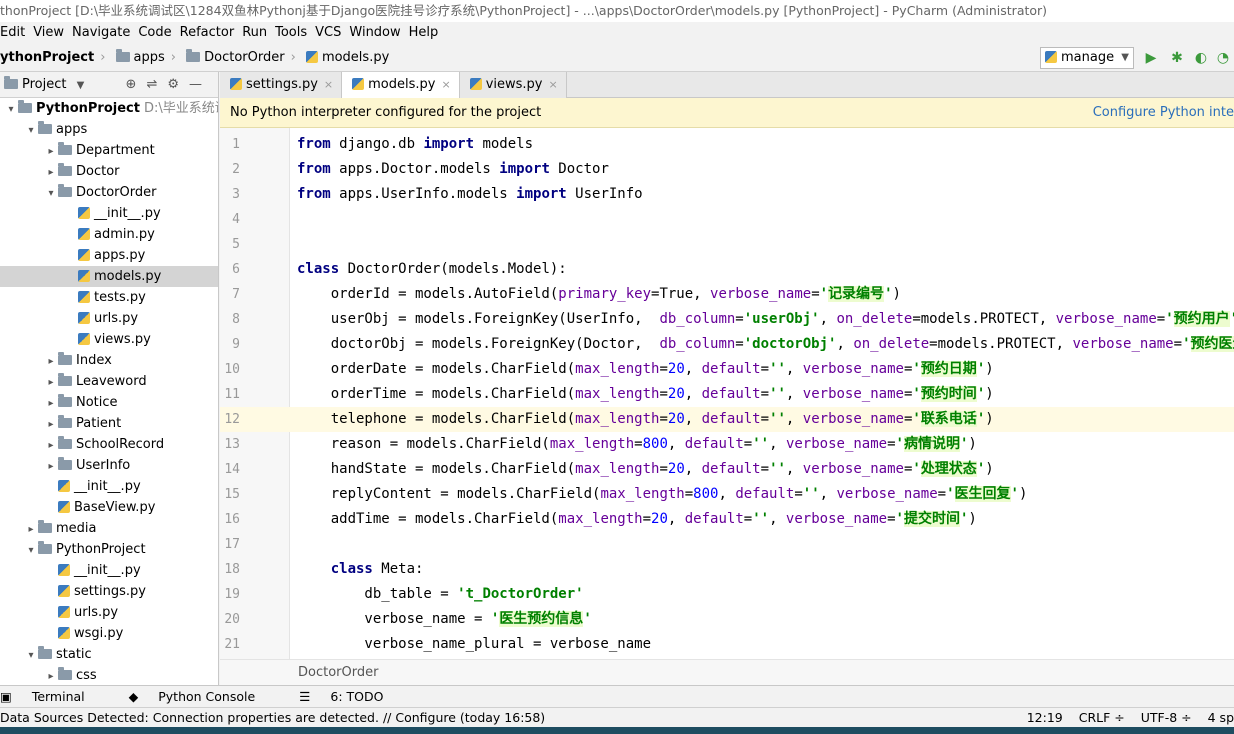 This screenshot has height=734, width=1234. Describe the element at coordinates (727, 144) in the screenshot. I see `code-line: 1 from django.db import models` at that location.